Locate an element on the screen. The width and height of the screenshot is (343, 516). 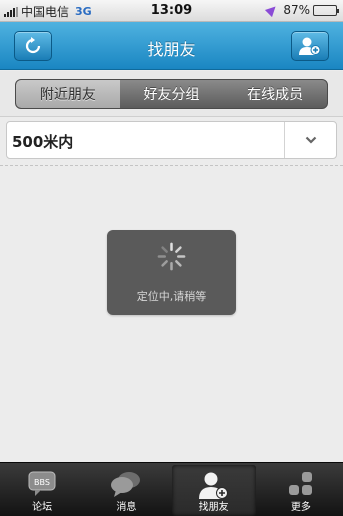
add-contact-button is located at coordinates (310, 46).